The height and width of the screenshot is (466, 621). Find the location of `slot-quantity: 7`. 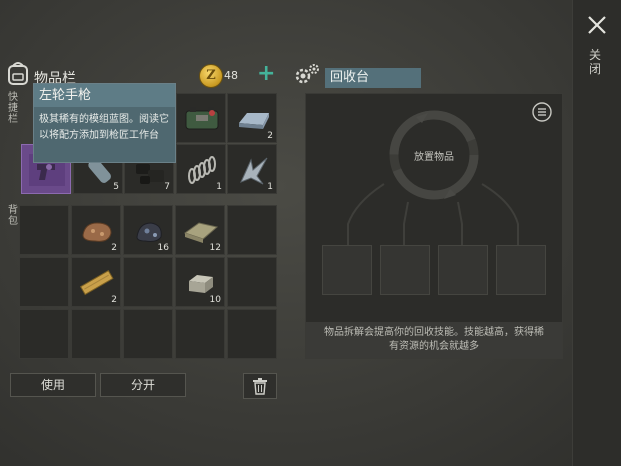

slot-quantity: 7 is located at coordinates (167, 187).